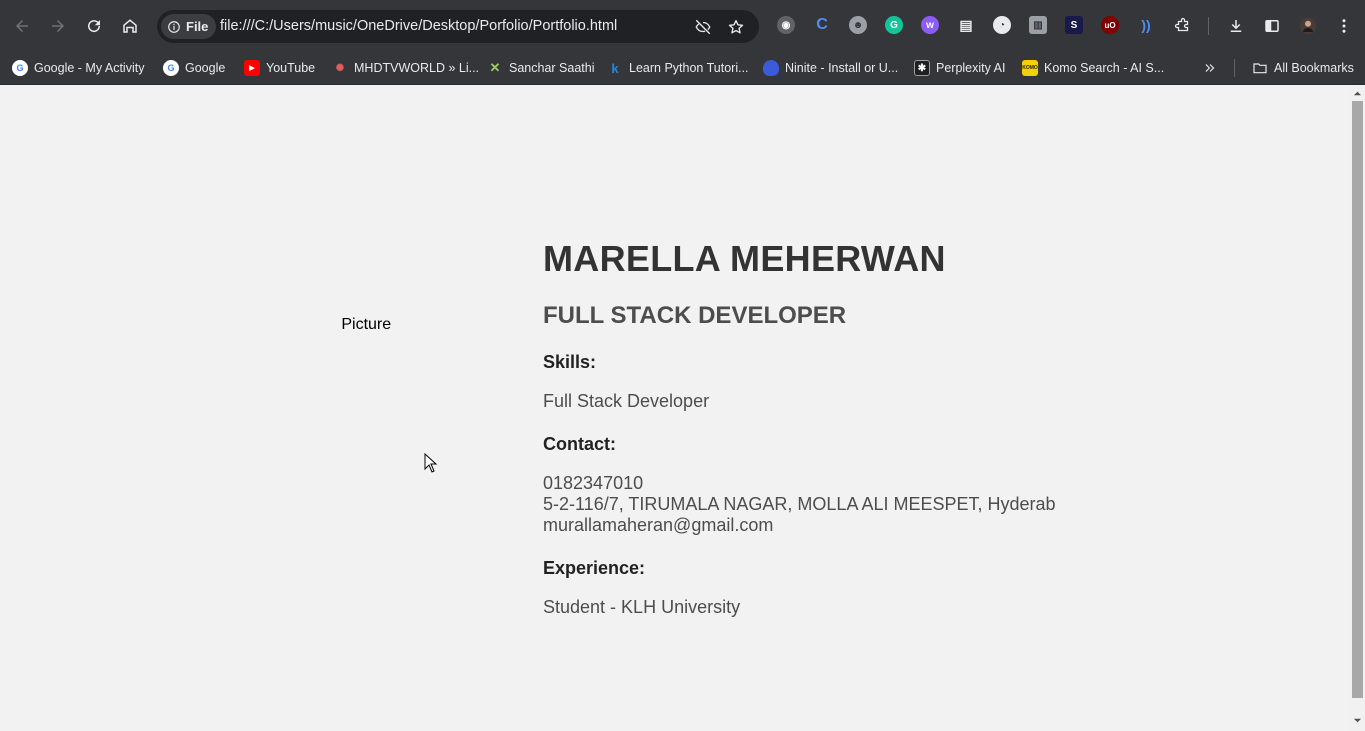 The image size is (1365, 731). I want to click on arrow-left-icon, so click(22, 26).